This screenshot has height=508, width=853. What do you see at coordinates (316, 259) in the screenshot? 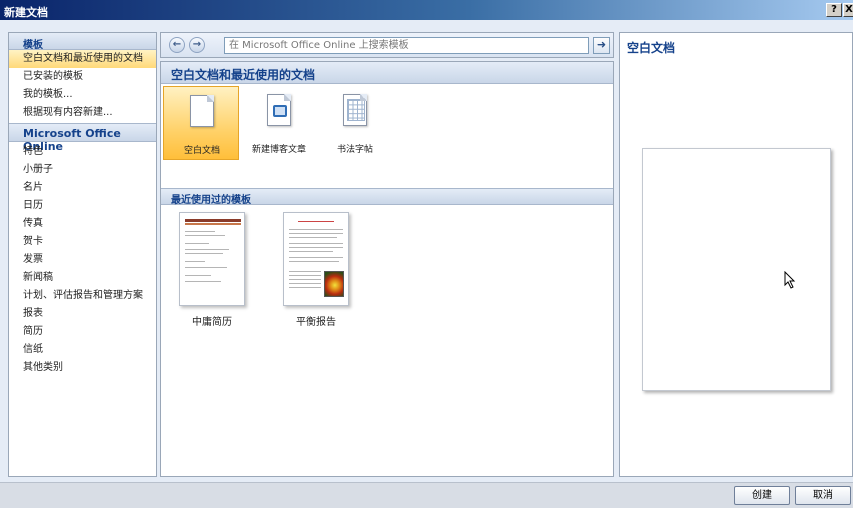
I see `report-thumbnail` at bounding box center [316, 259].